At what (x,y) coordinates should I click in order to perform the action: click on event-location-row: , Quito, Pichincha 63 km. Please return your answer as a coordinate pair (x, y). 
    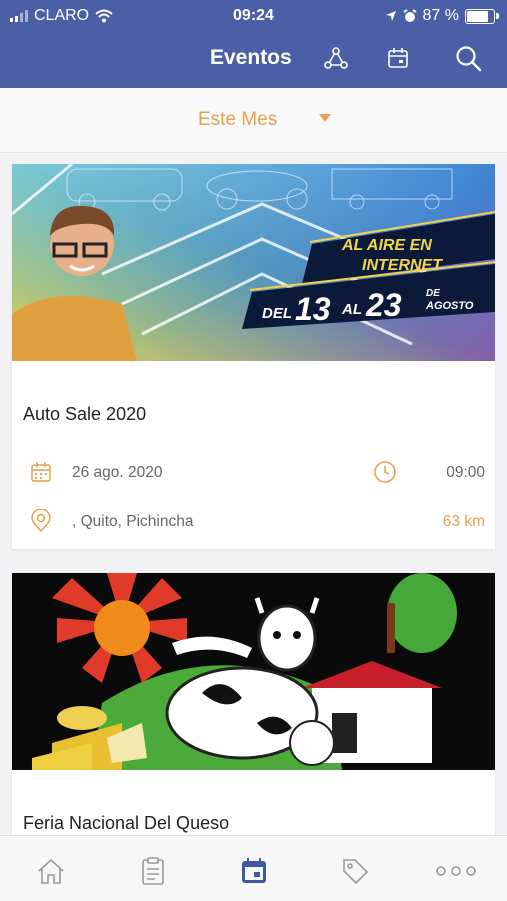
    Looking at the image, I should click on (253, 521).